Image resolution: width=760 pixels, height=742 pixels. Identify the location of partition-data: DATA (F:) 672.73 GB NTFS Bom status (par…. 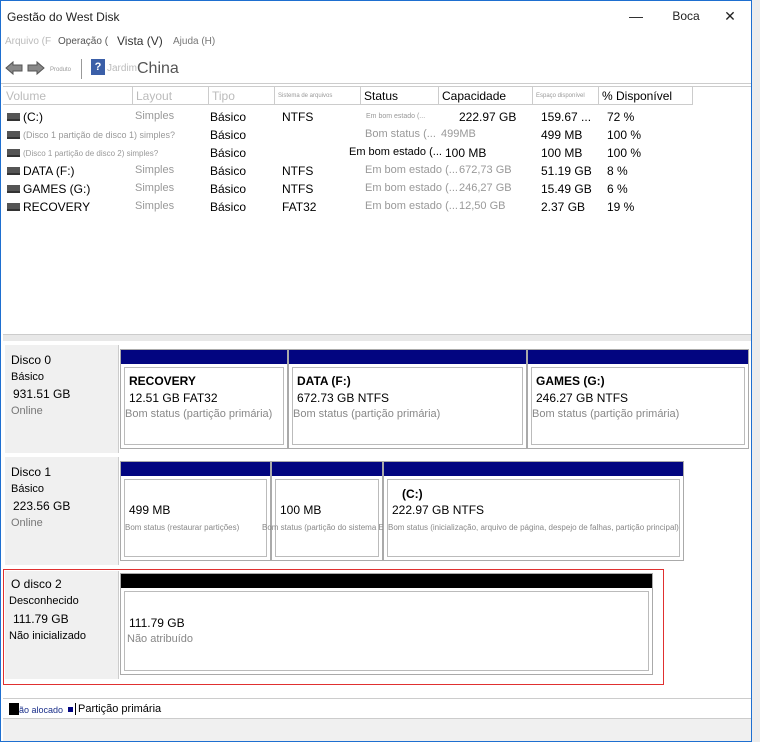
(407, 399).